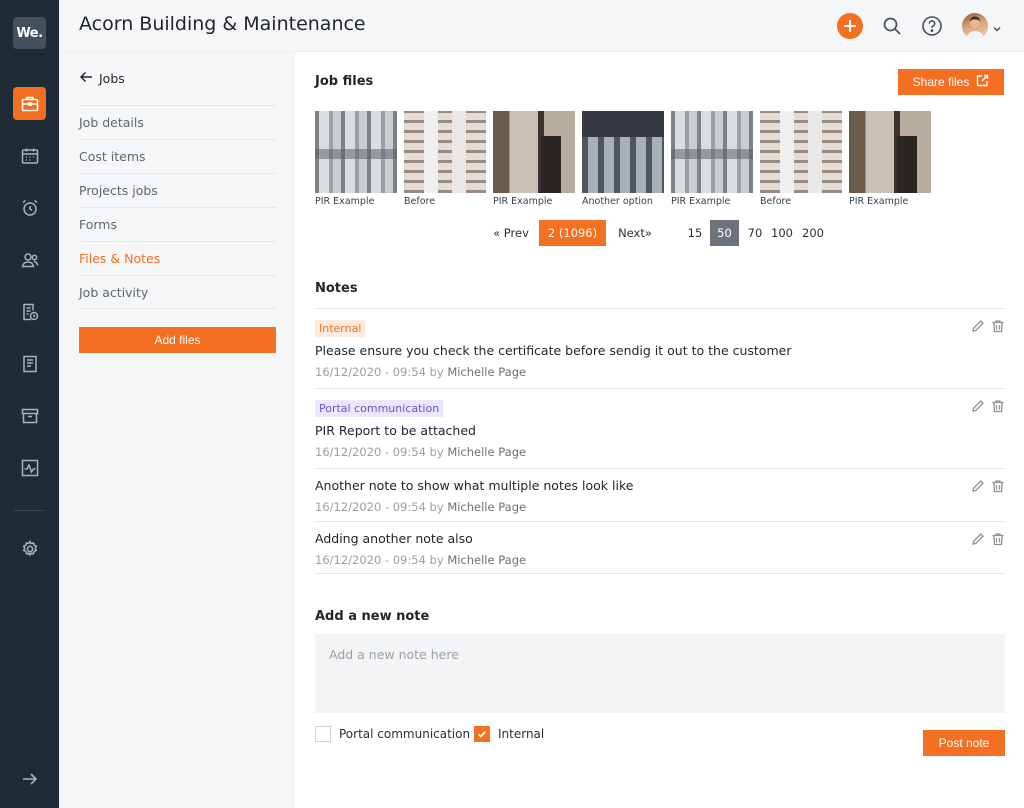  I want to click on activity-chart-icon, so click(29, 467).